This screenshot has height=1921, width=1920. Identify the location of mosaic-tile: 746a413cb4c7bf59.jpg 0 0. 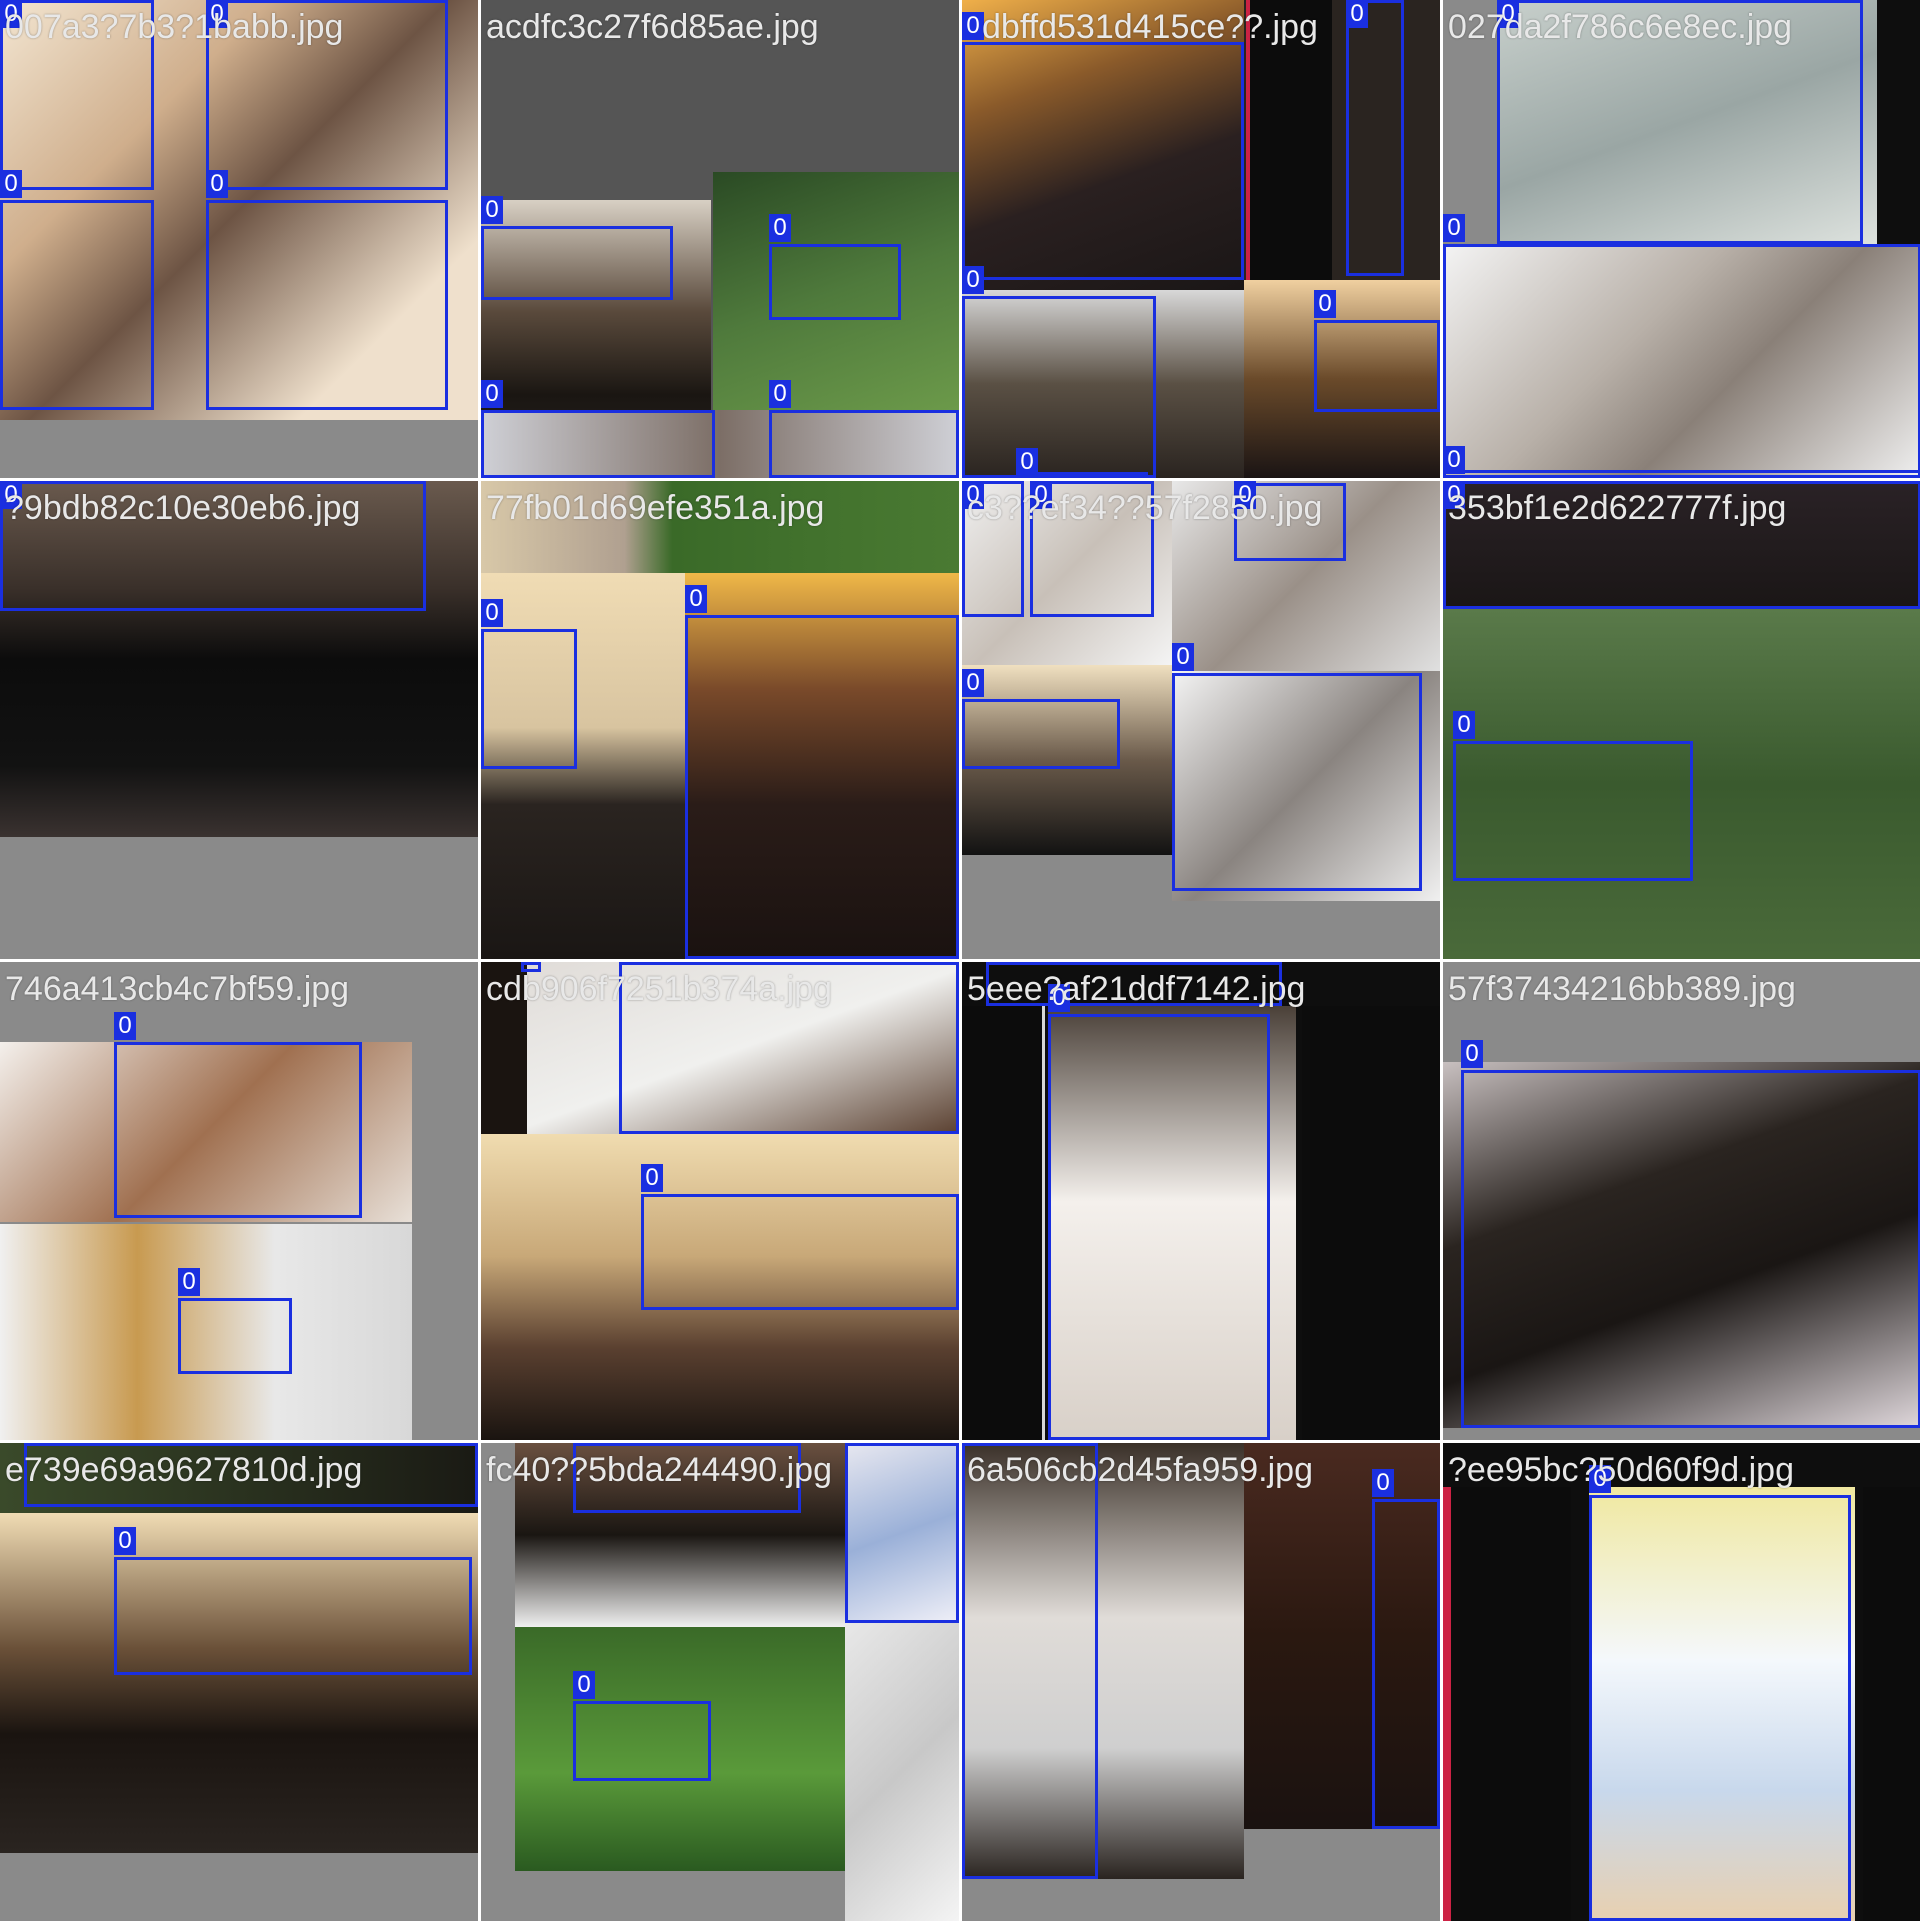
(239, 1201).